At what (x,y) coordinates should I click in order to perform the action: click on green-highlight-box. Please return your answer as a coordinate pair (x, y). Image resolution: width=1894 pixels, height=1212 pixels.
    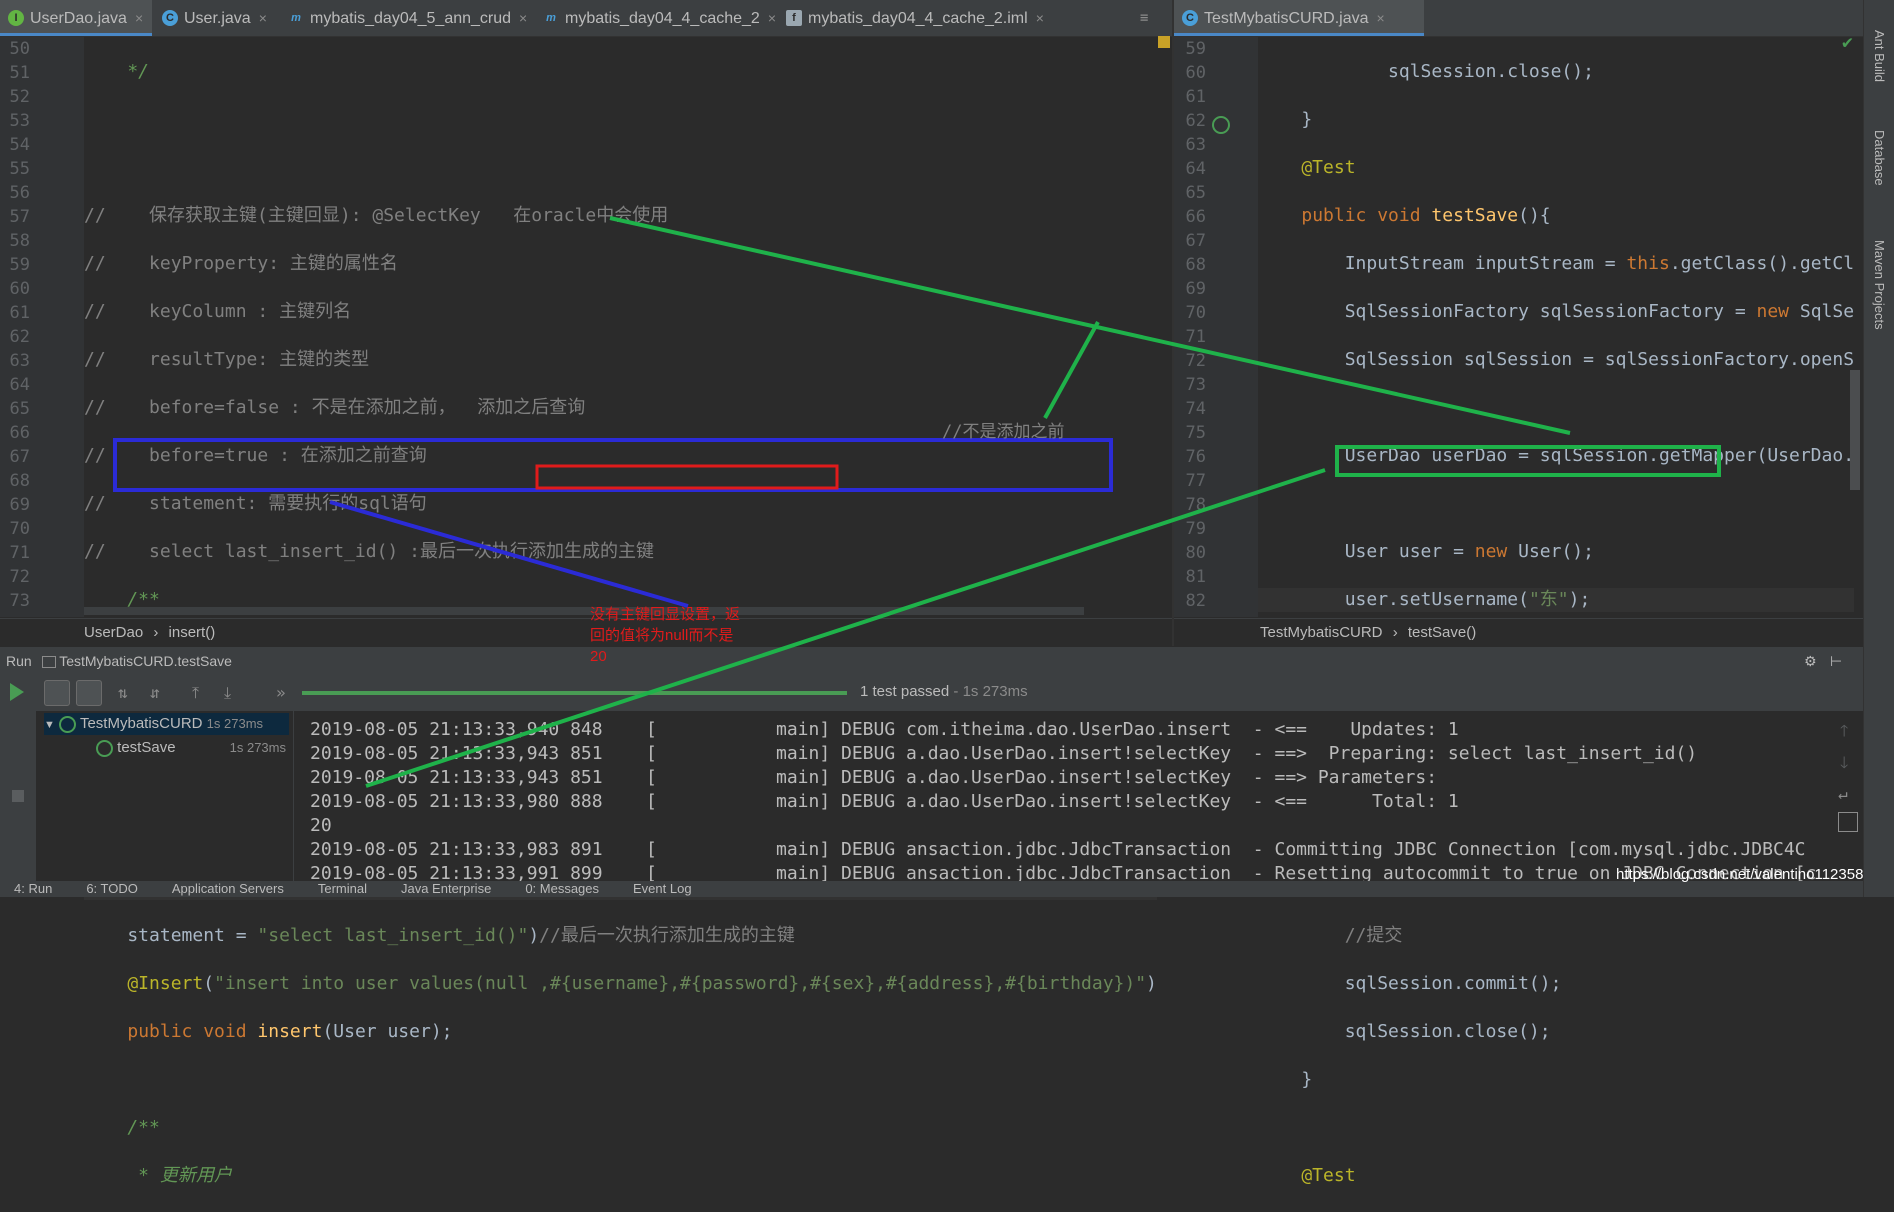
    Looking at the image, I should click on (1528, 461).